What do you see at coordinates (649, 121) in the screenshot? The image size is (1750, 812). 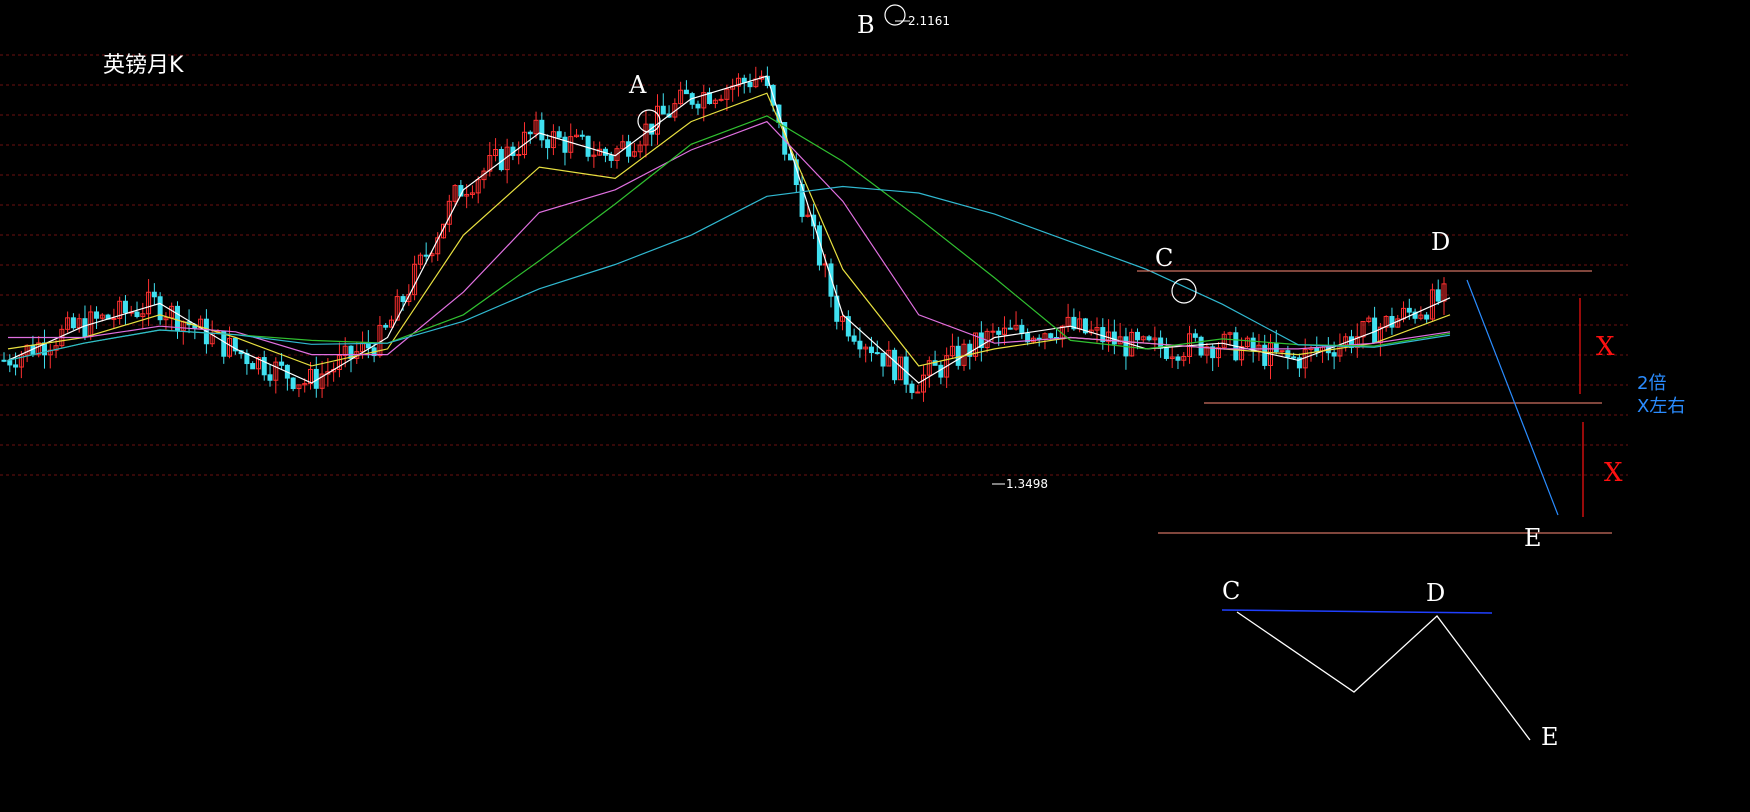 I see `circle-marker-a` at bounding box center [649, 121].